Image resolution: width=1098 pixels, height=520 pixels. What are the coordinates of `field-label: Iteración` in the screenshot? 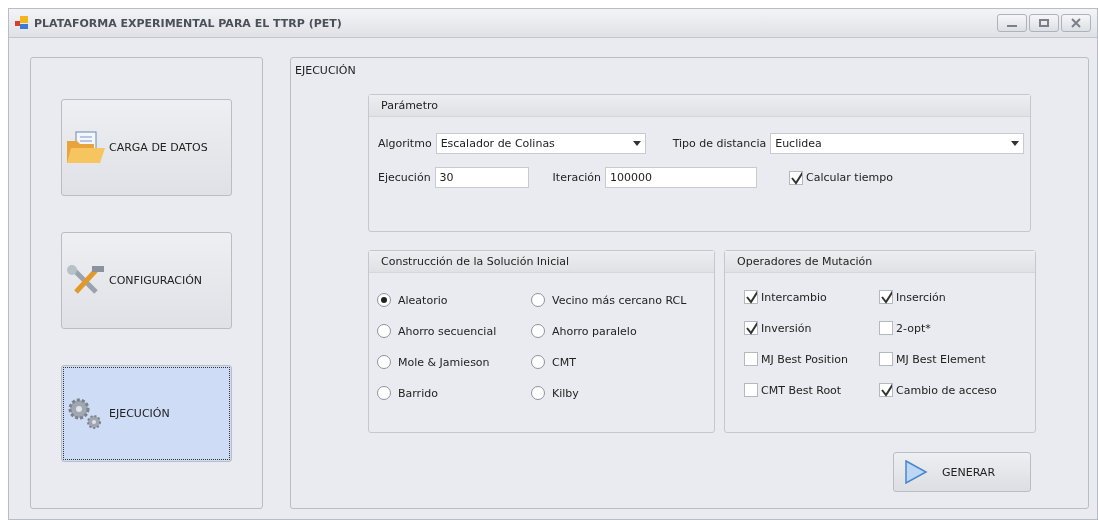 It's located at (576, 177).